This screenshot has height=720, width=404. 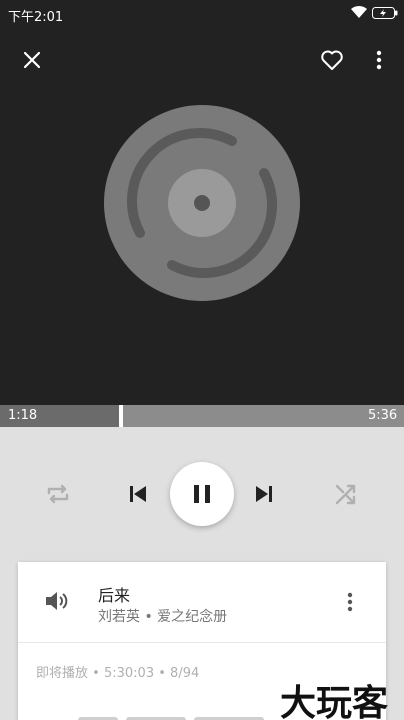 What do you see at coordinates (119, 617) in the screenshot?
I see `track-artist: 刘若英` at bounding box center [119, 617].